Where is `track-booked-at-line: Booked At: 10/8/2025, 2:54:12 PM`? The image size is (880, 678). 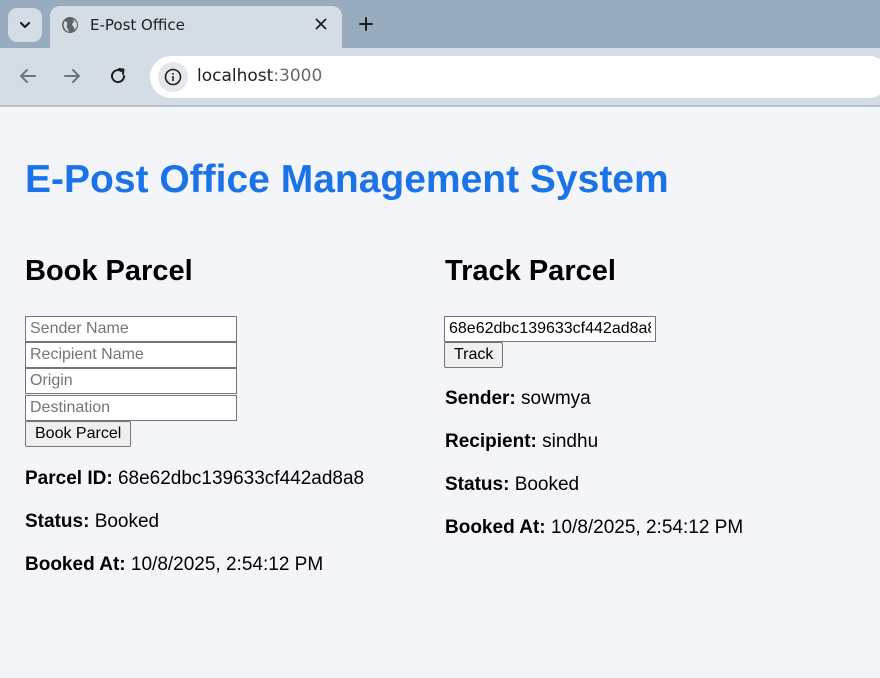
track-booked-at-line: Booked At: 10/8/2025, 2:54:12 PM is located at coordinates (594, 528).